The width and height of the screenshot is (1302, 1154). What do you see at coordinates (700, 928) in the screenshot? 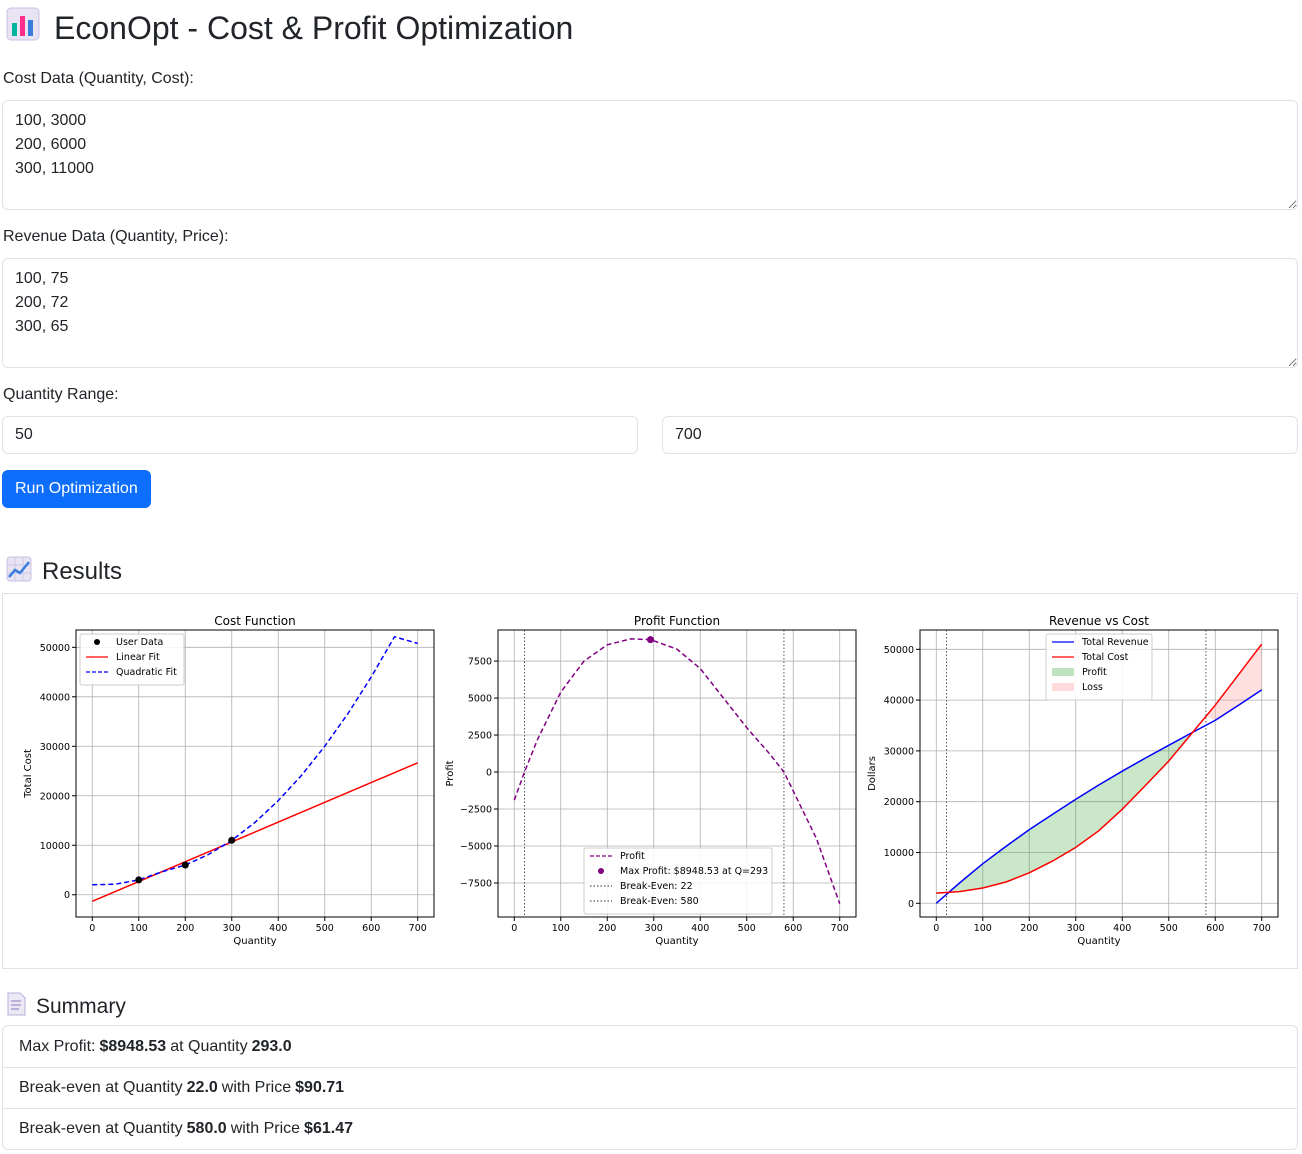
I see `chart-2-x-tick-label: 400` at bounding box center [700, 928].